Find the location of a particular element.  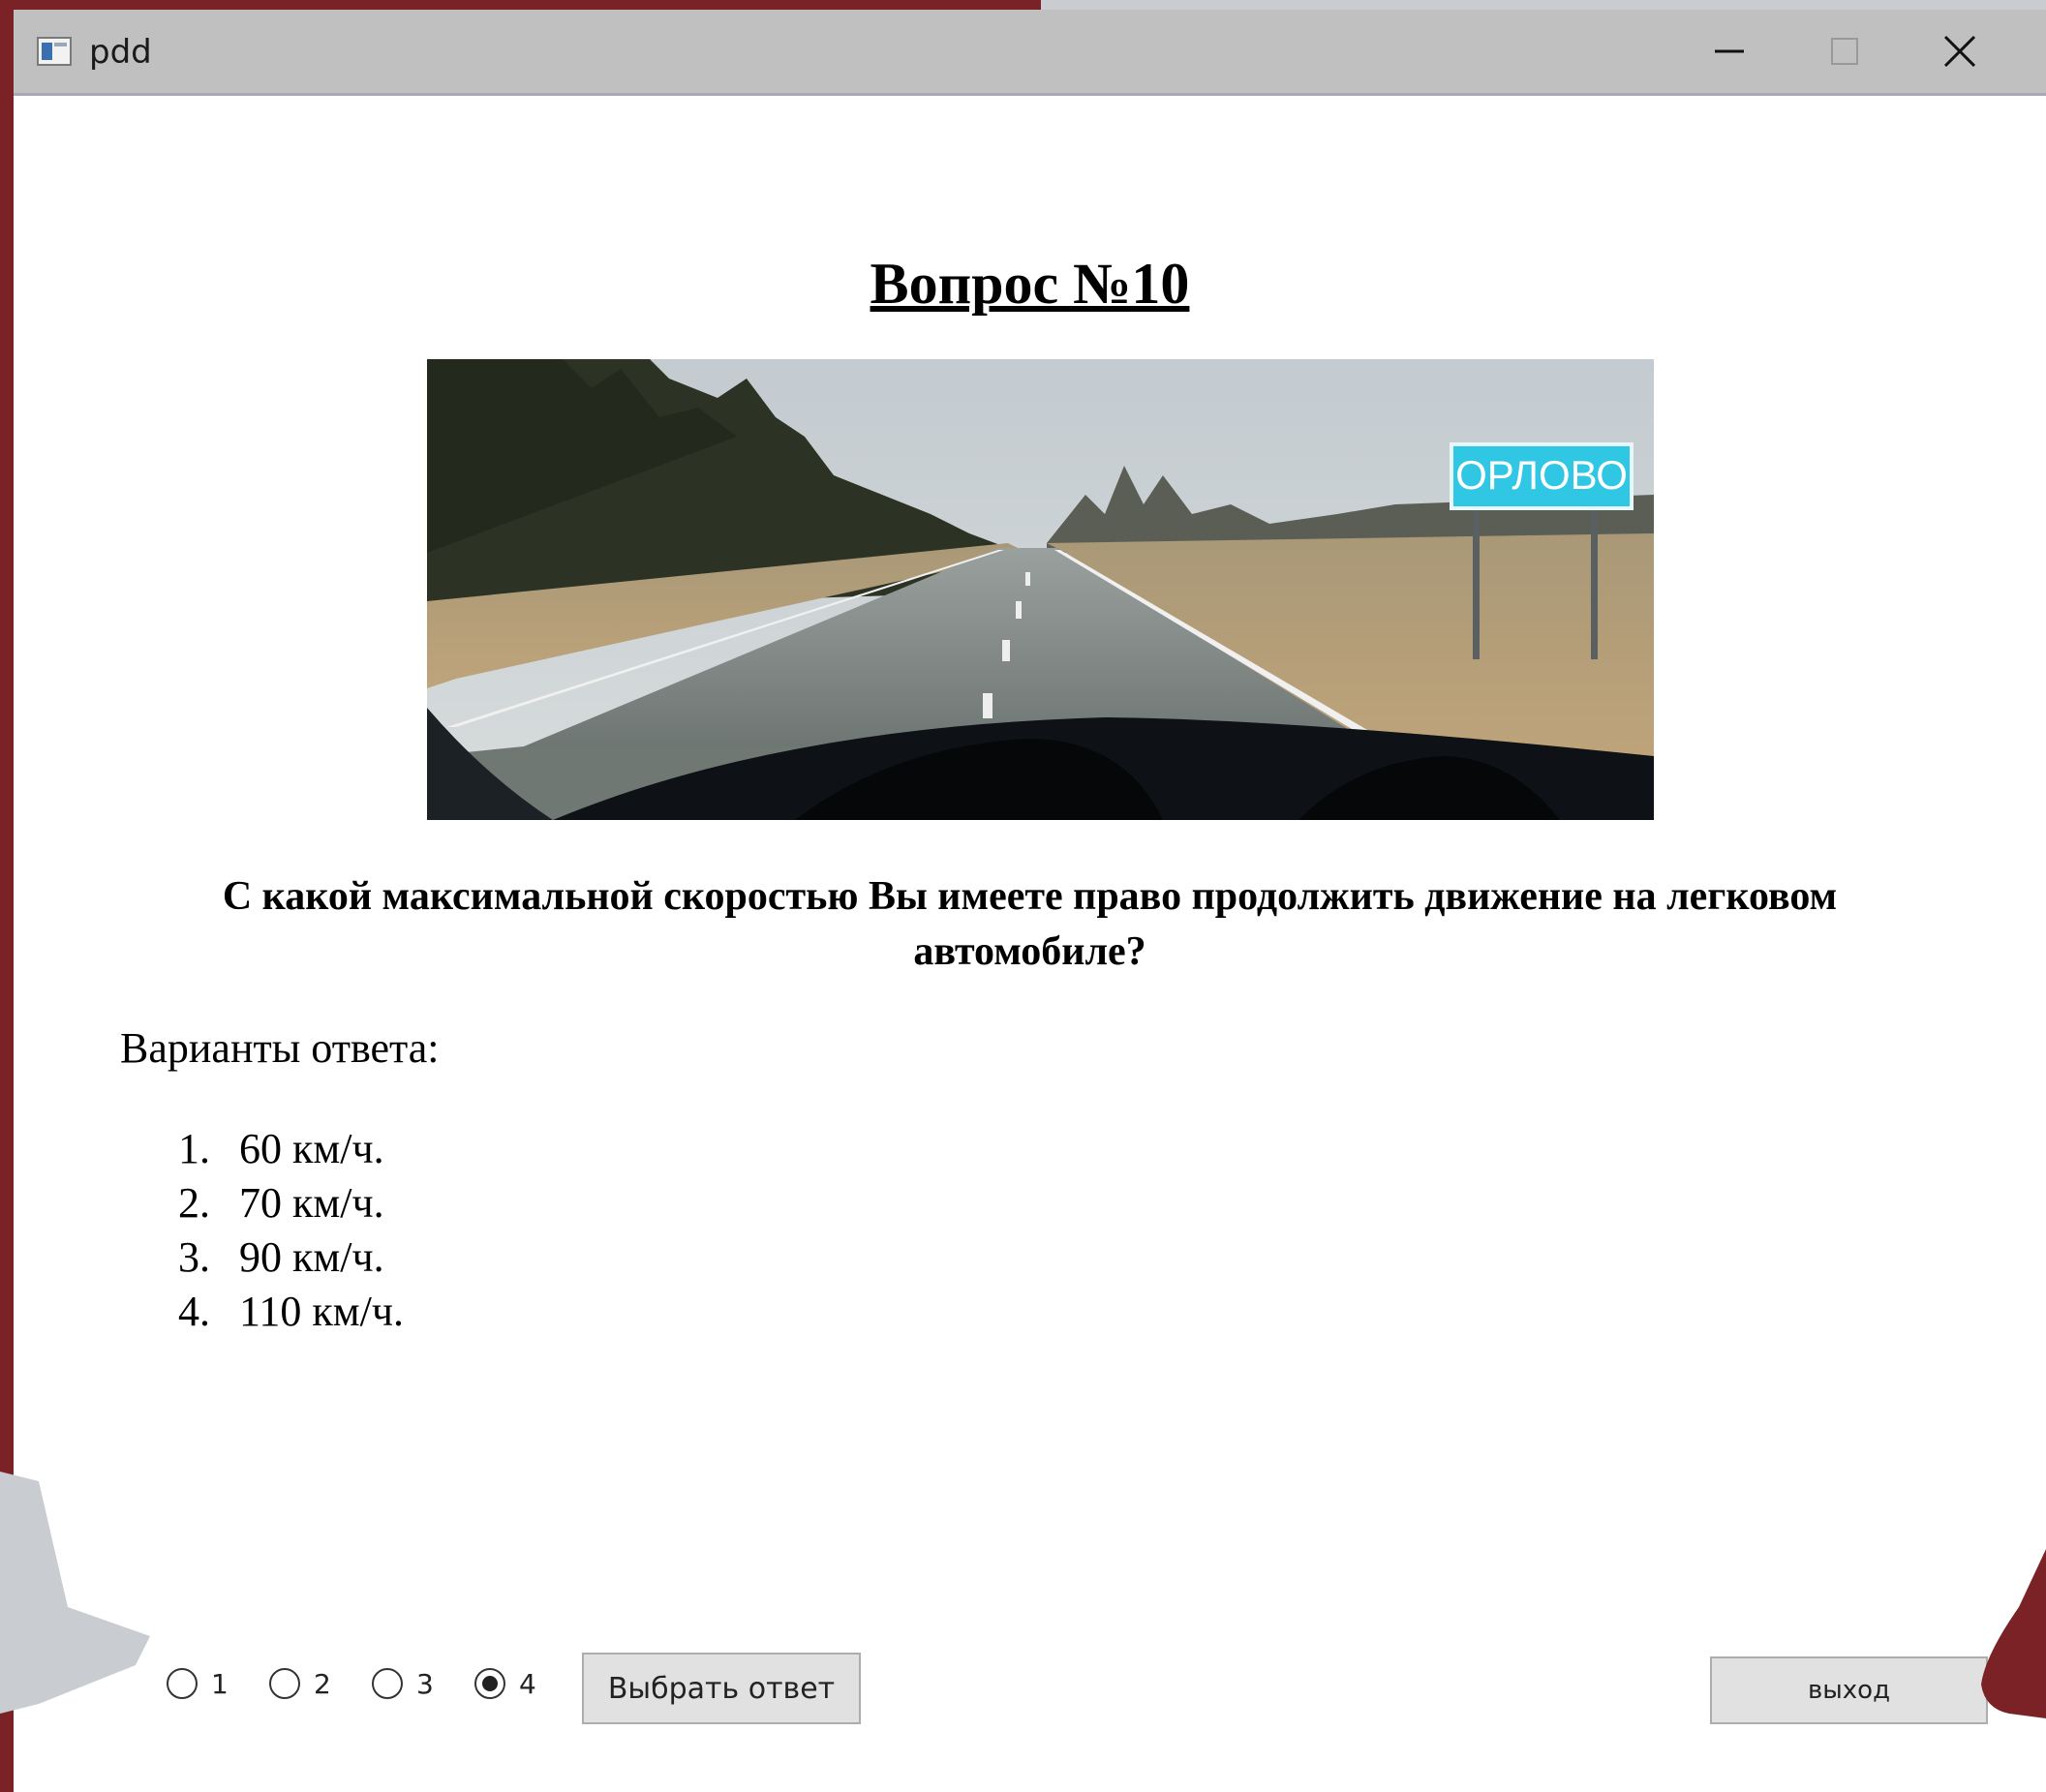

title-bar: pdd is located at coordinates (1030, 53).